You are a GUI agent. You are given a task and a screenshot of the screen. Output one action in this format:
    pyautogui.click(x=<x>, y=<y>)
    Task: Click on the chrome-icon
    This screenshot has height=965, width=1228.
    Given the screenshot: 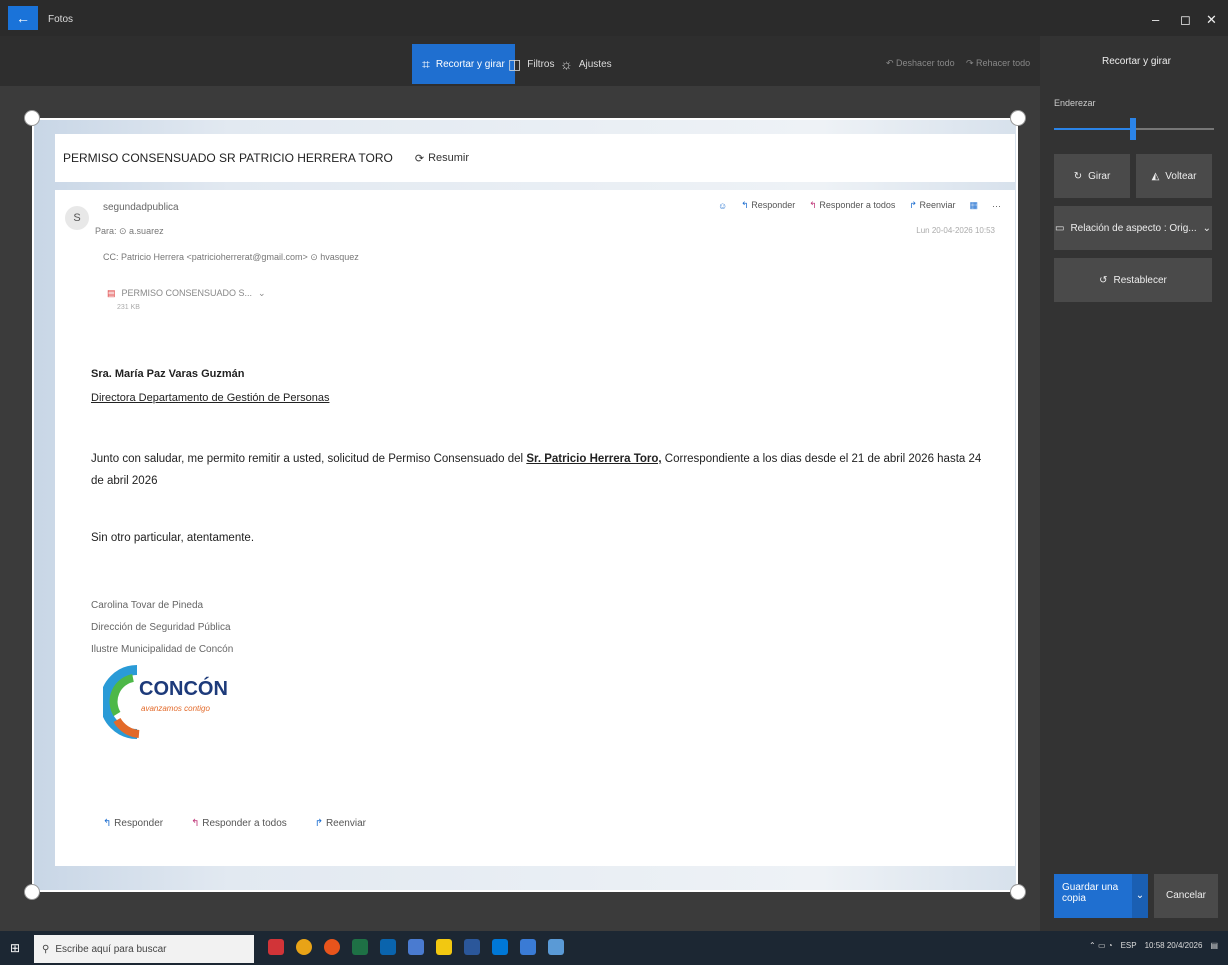 What is the action you would take?
    pyautogui.click(x=304, y=947)
    